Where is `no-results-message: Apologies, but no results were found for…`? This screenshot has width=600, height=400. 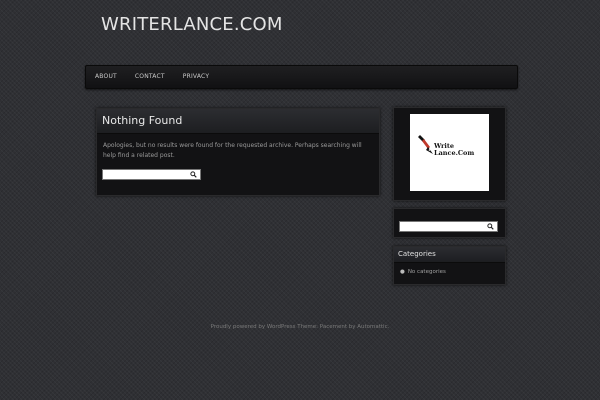 no-results-message: Apologies, but no results were found for… is located at coordinates (232, 150).